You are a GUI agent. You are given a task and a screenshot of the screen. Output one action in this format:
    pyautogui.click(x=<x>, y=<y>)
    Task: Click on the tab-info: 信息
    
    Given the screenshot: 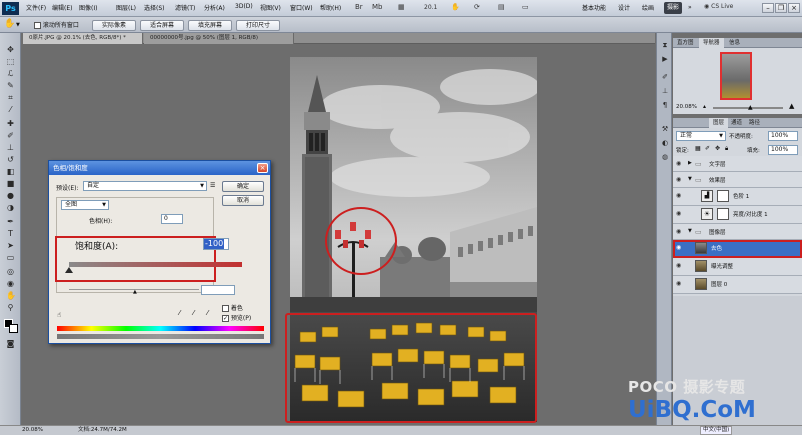 What is the action you would take?
    pyautogui.click(x=734, y=43)
    